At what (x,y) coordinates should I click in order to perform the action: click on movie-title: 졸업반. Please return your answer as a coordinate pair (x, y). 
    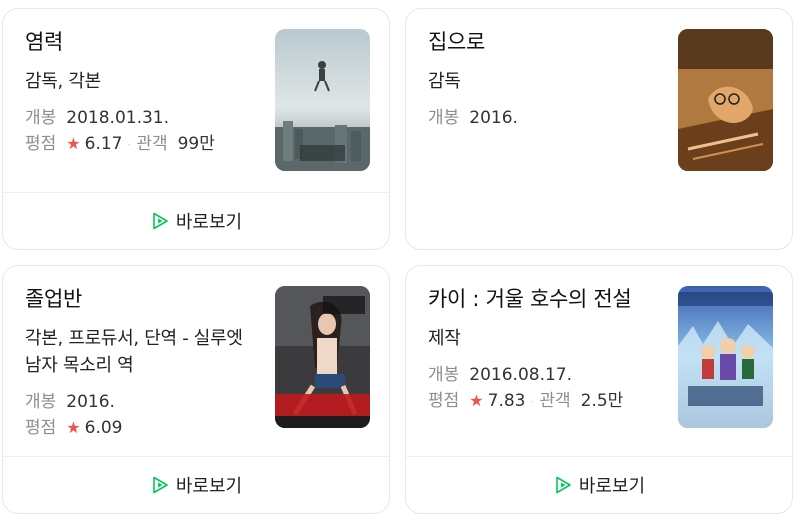
    Looking at the image, I should click on (143, 299).